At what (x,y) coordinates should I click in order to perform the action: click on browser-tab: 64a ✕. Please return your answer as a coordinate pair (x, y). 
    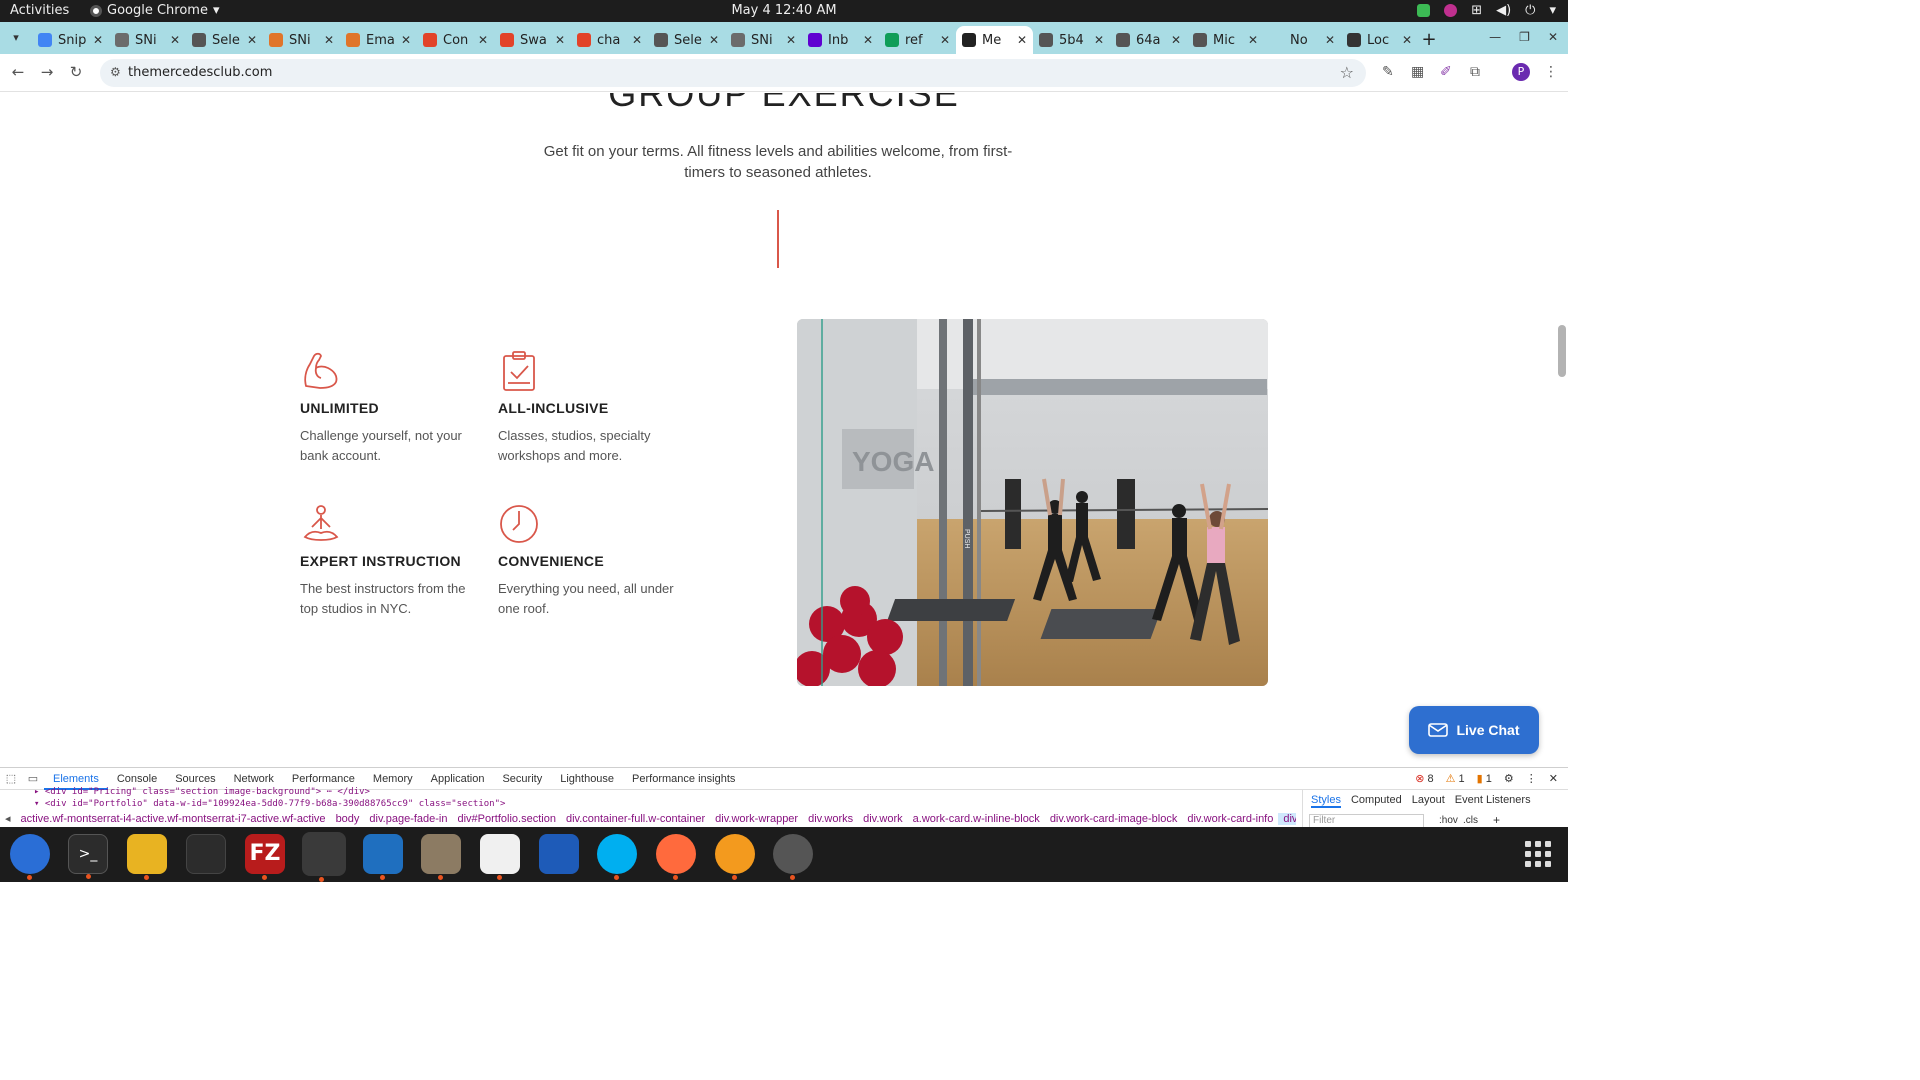
    Looking at the image, I should click on (1148, 40).